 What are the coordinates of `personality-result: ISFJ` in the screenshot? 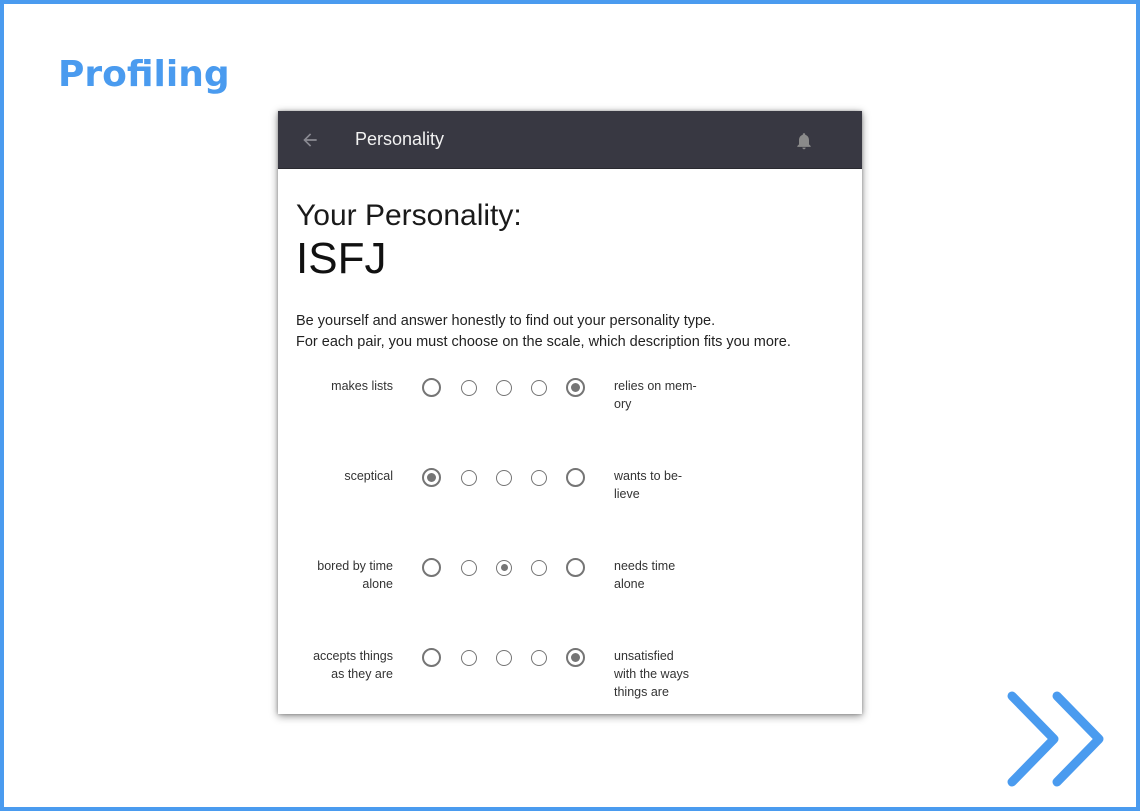 It's located at (341, 258).